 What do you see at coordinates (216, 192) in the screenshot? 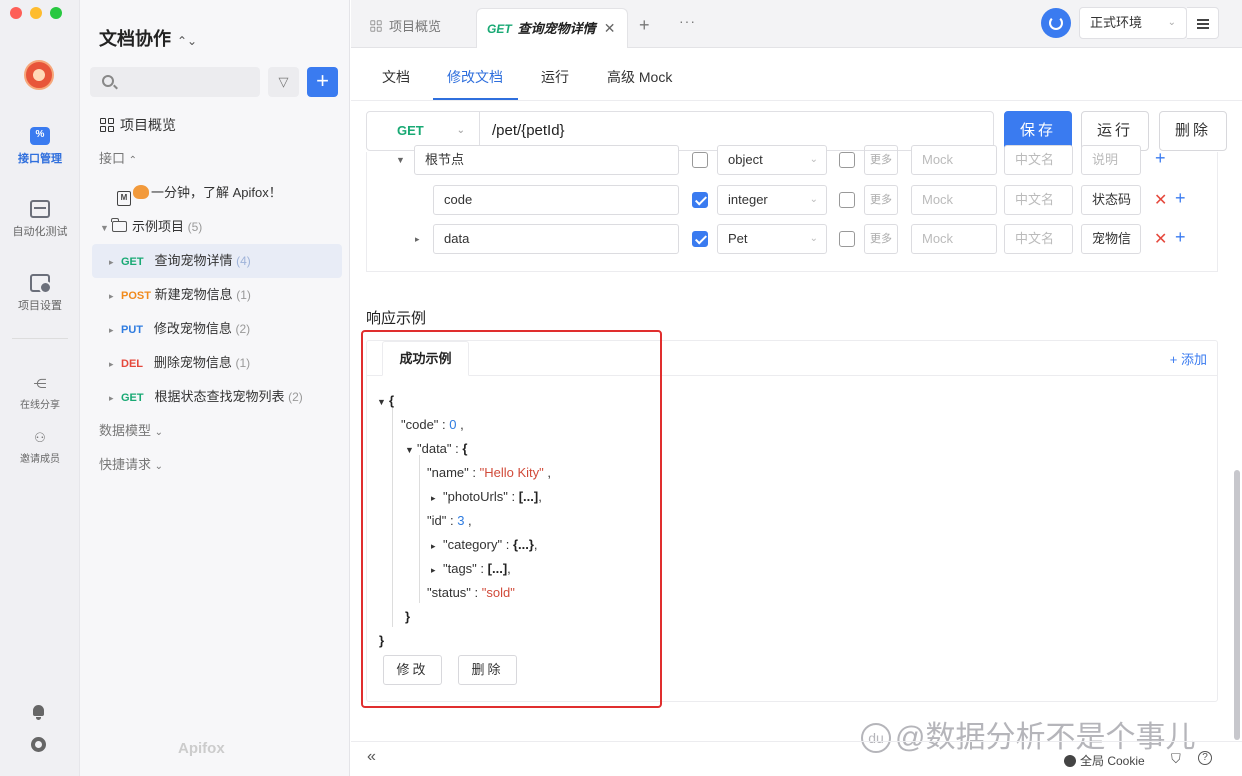
I see `sidebar-item-label: 一分钟，了解 Apifox！` at bounding box center [216, 192].